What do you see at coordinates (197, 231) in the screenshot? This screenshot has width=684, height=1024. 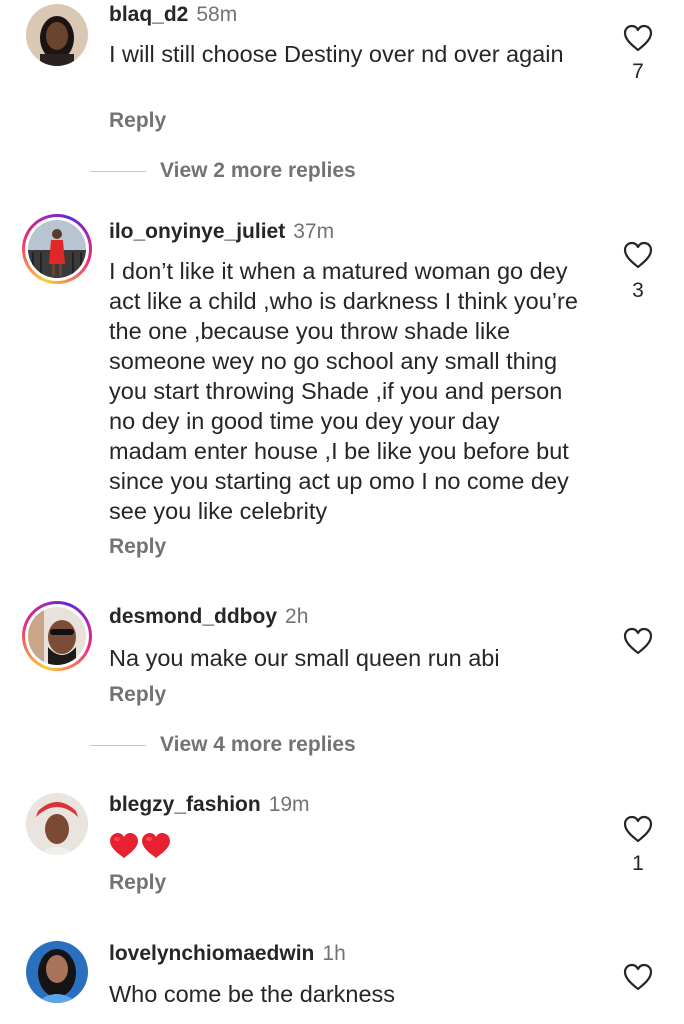 I see `username: ilo_onyinye_juliet` at bounding box center [197, 231].